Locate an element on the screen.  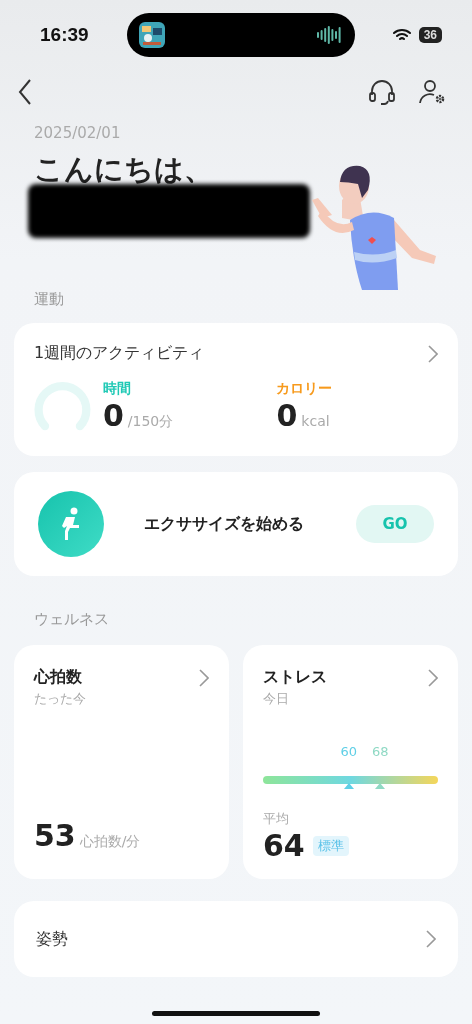
section-title: 運動 is located at coordinates (49, 299).